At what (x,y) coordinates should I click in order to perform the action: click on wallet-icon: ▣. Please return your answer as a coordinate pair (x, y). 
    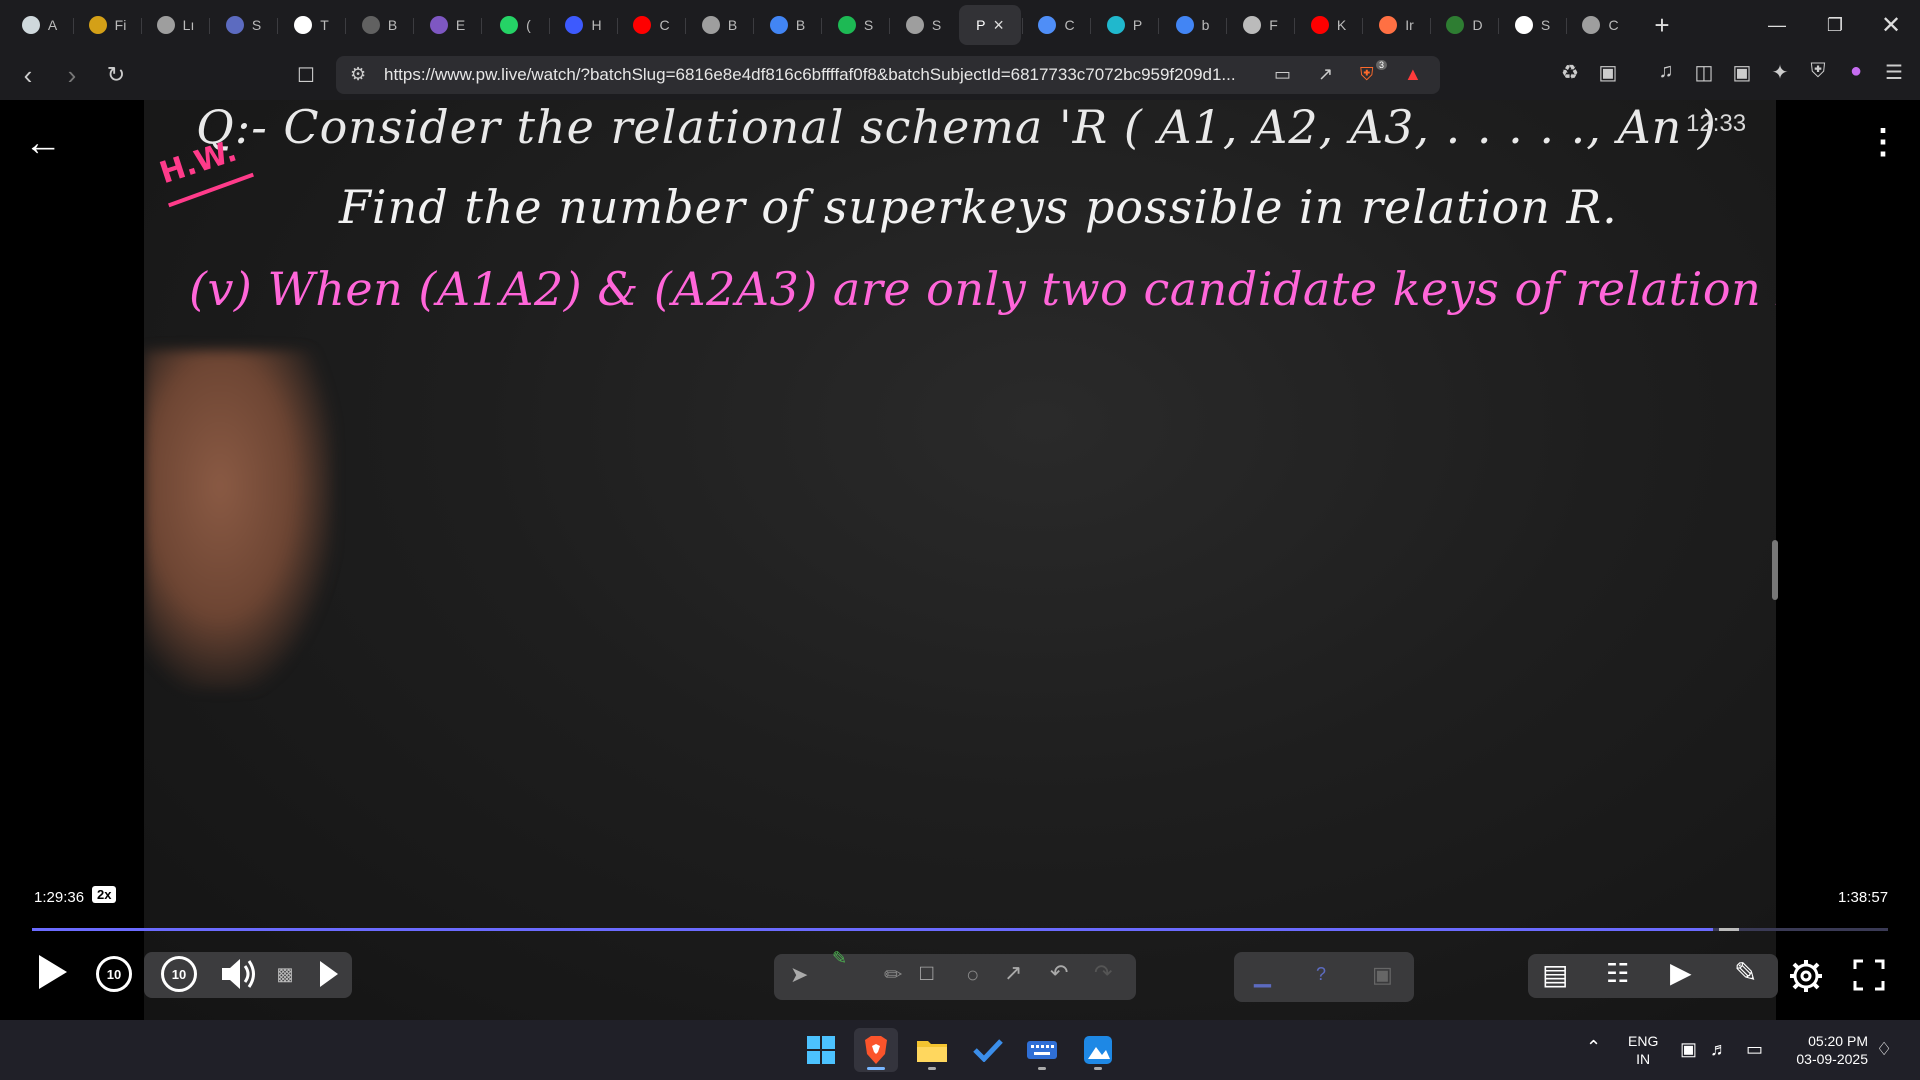
    Looking at the image, I should click on (1742, 72).